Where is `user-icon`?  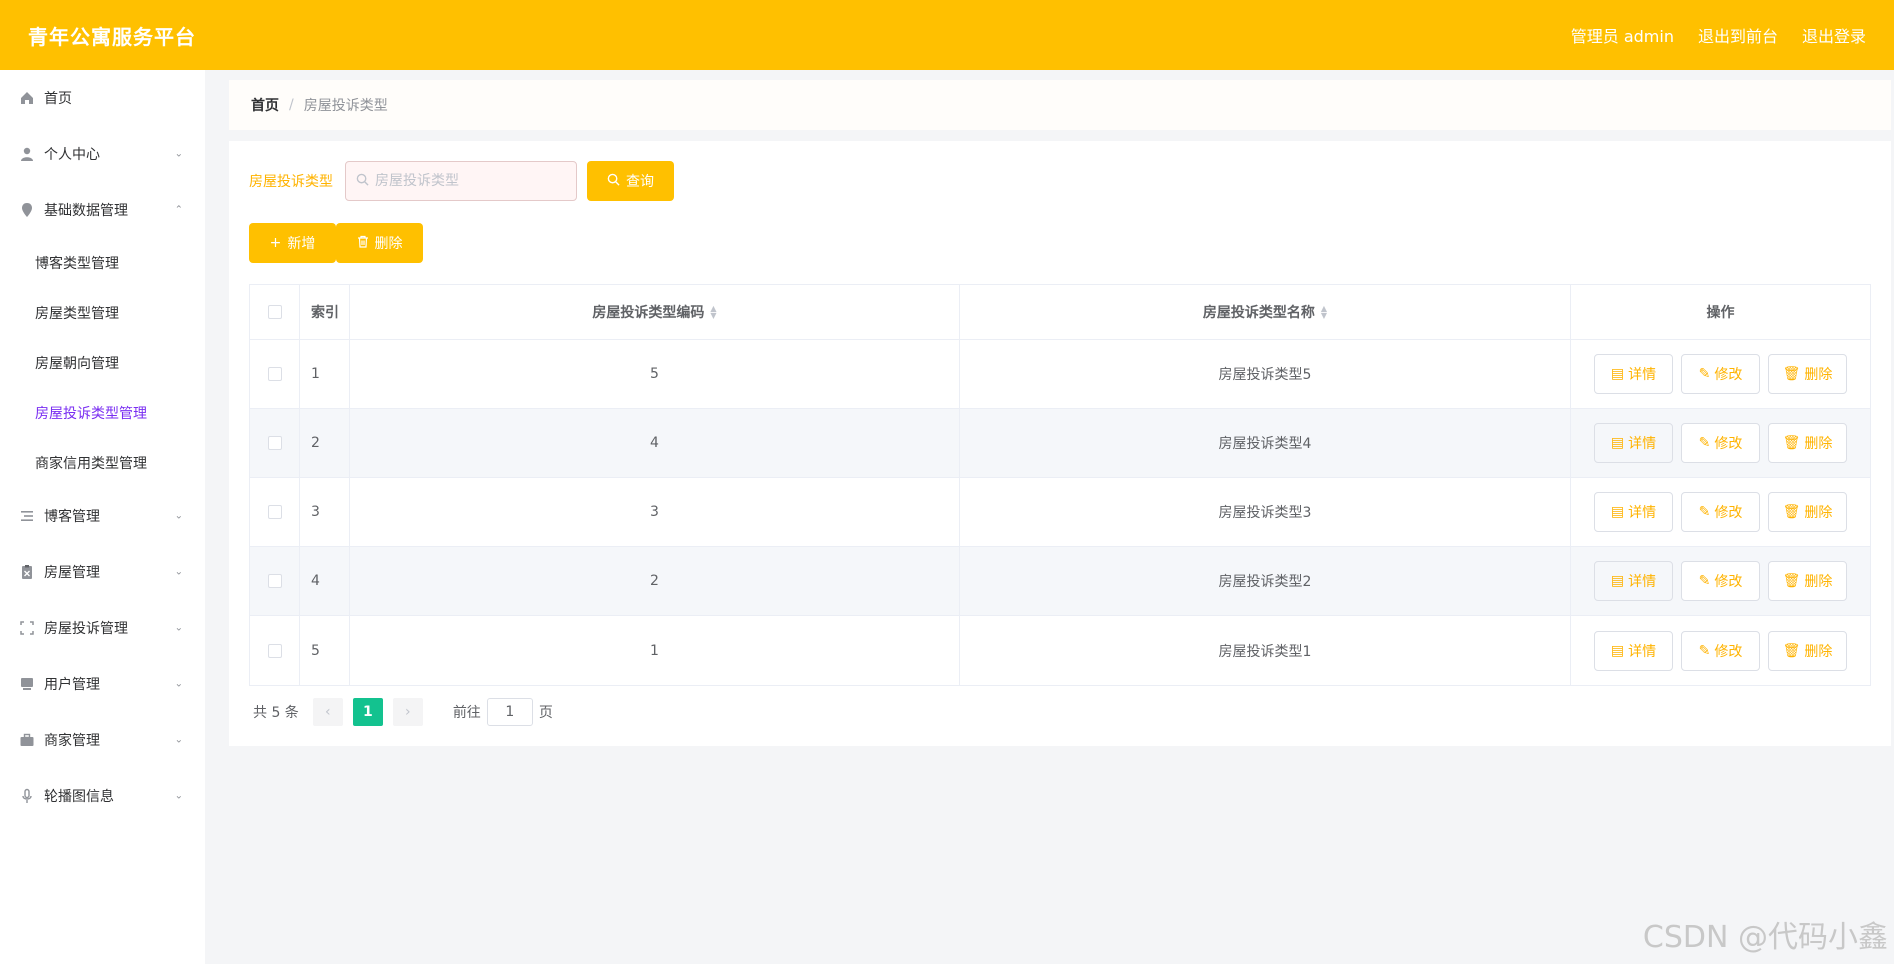
user-icon is located at coordinates (27, 154).